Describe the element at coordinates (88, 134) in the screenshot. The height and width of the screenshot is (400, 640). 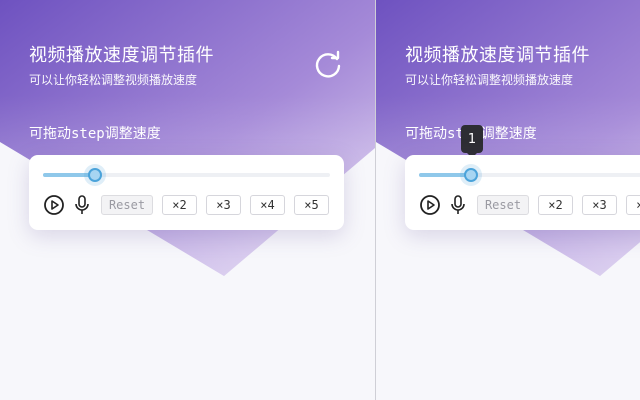
I see `hint-code: step` at that location.